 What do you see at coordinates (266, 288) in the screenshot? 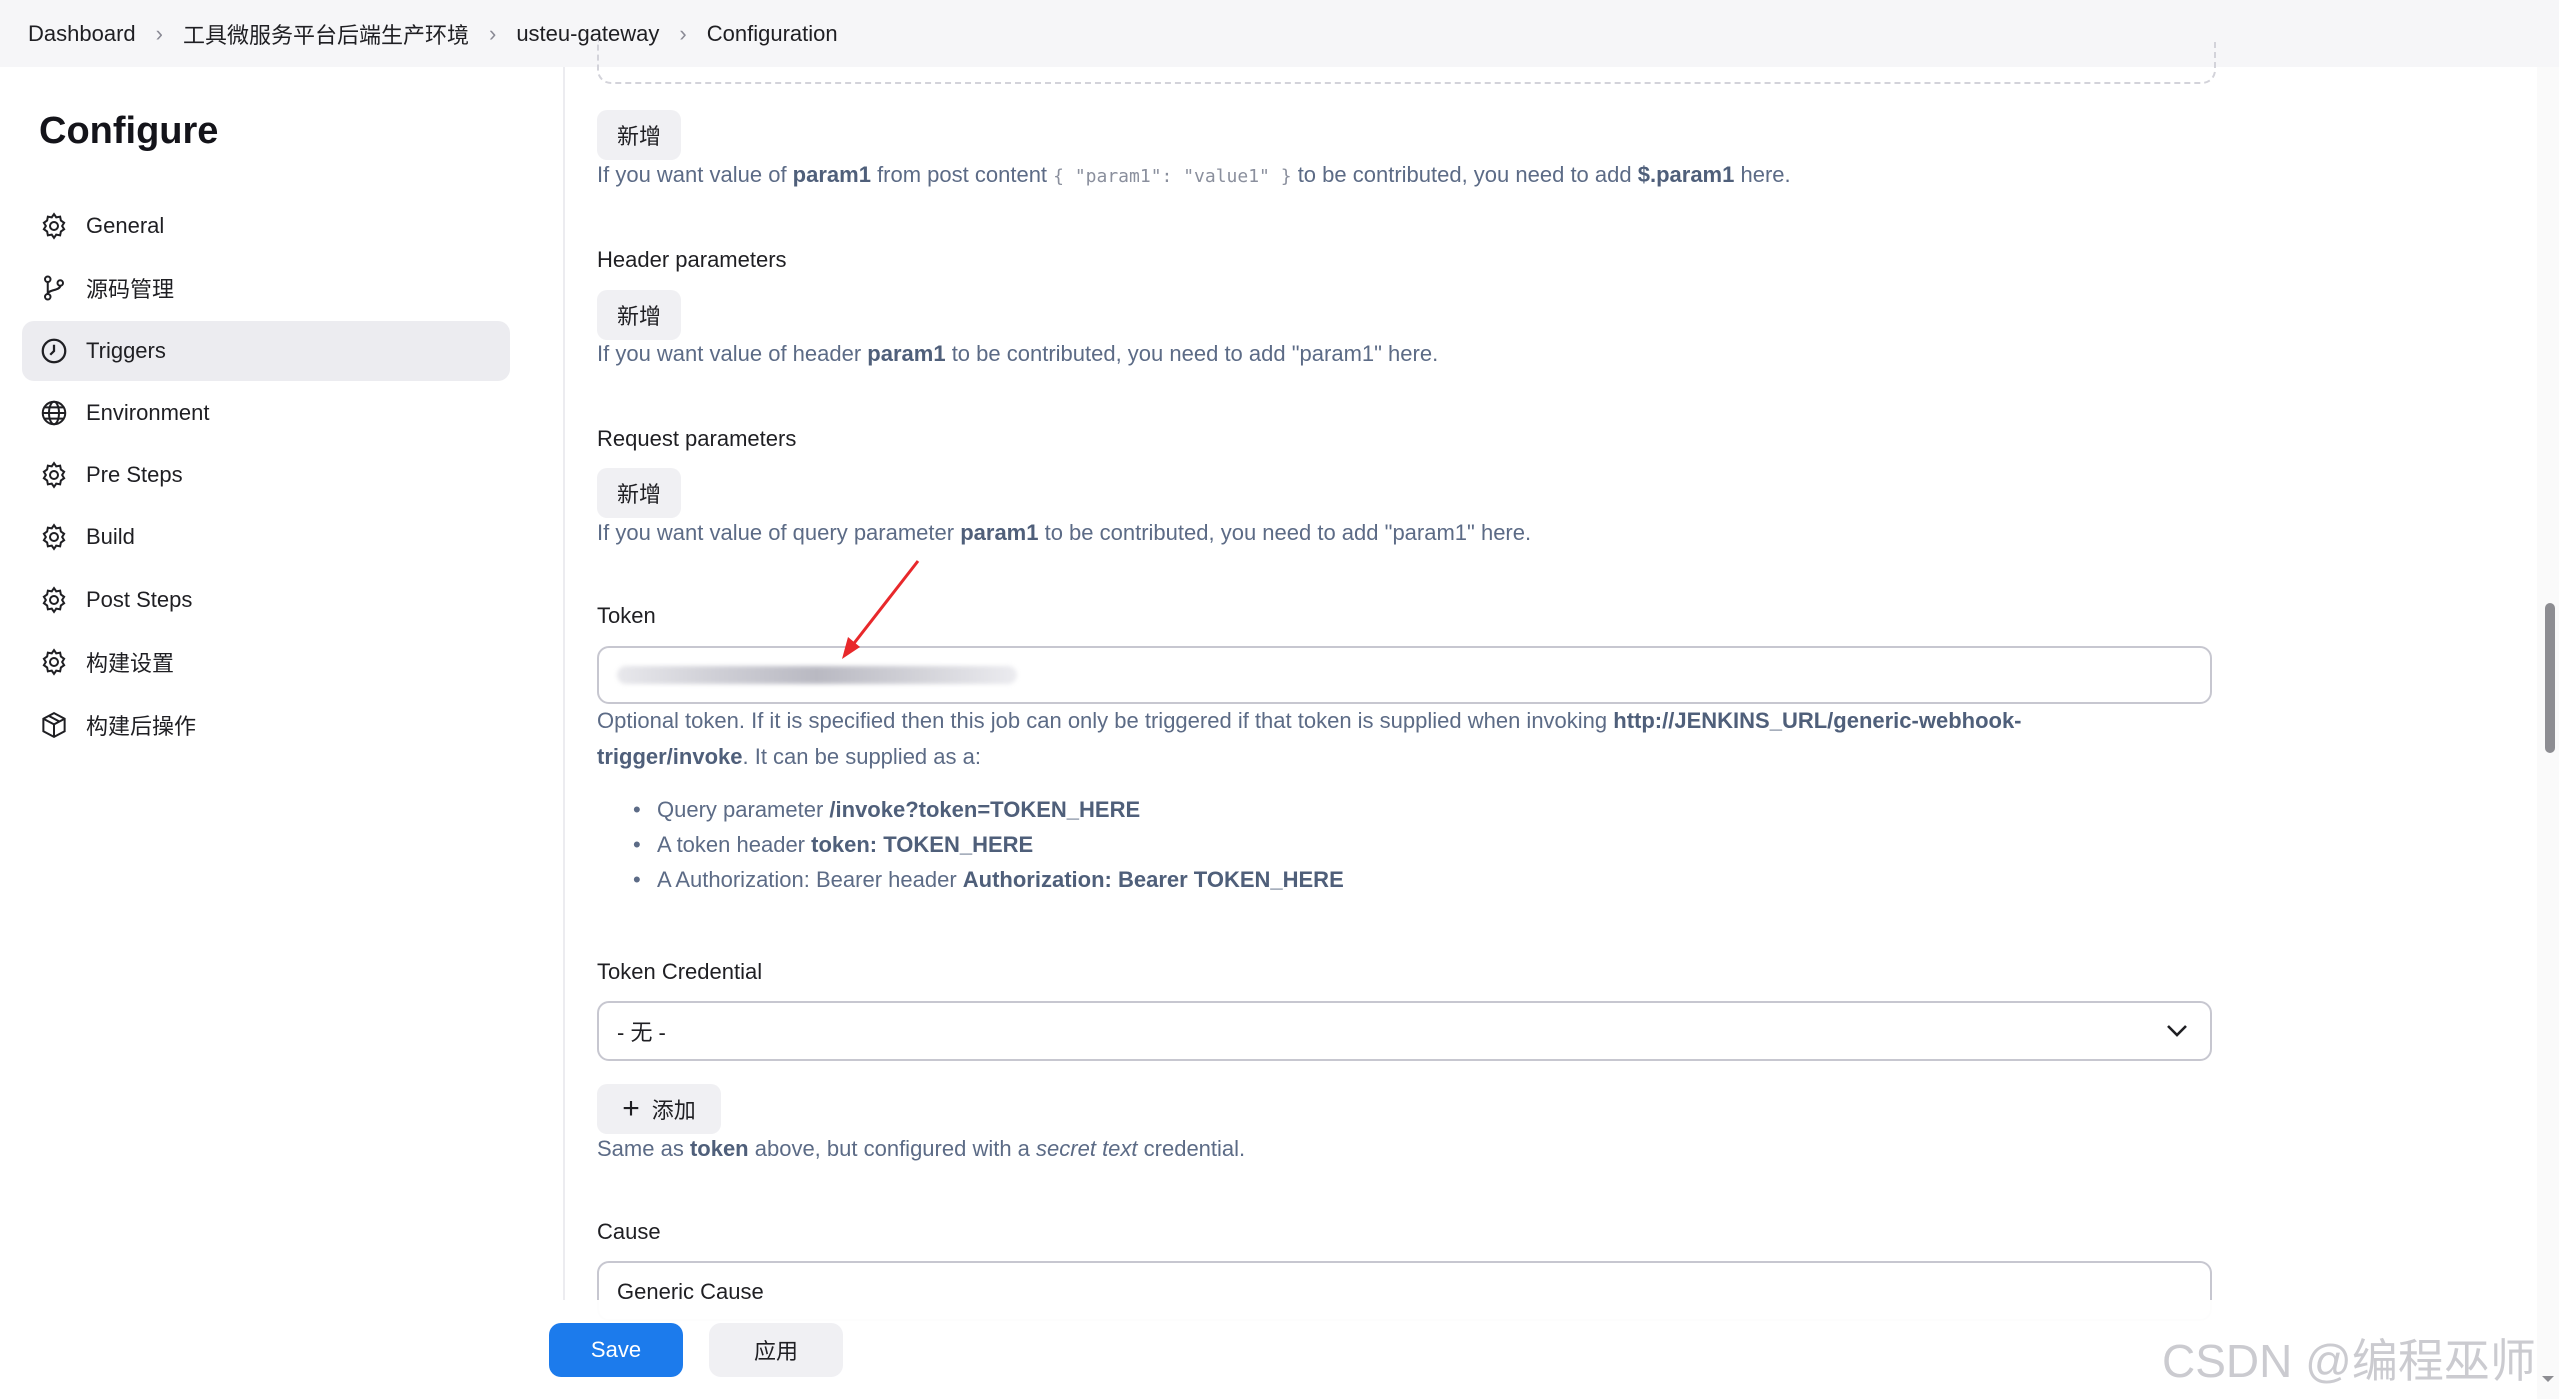
I see `sidebar-item-scm: 源码管理` at bounding box center [266, 288].